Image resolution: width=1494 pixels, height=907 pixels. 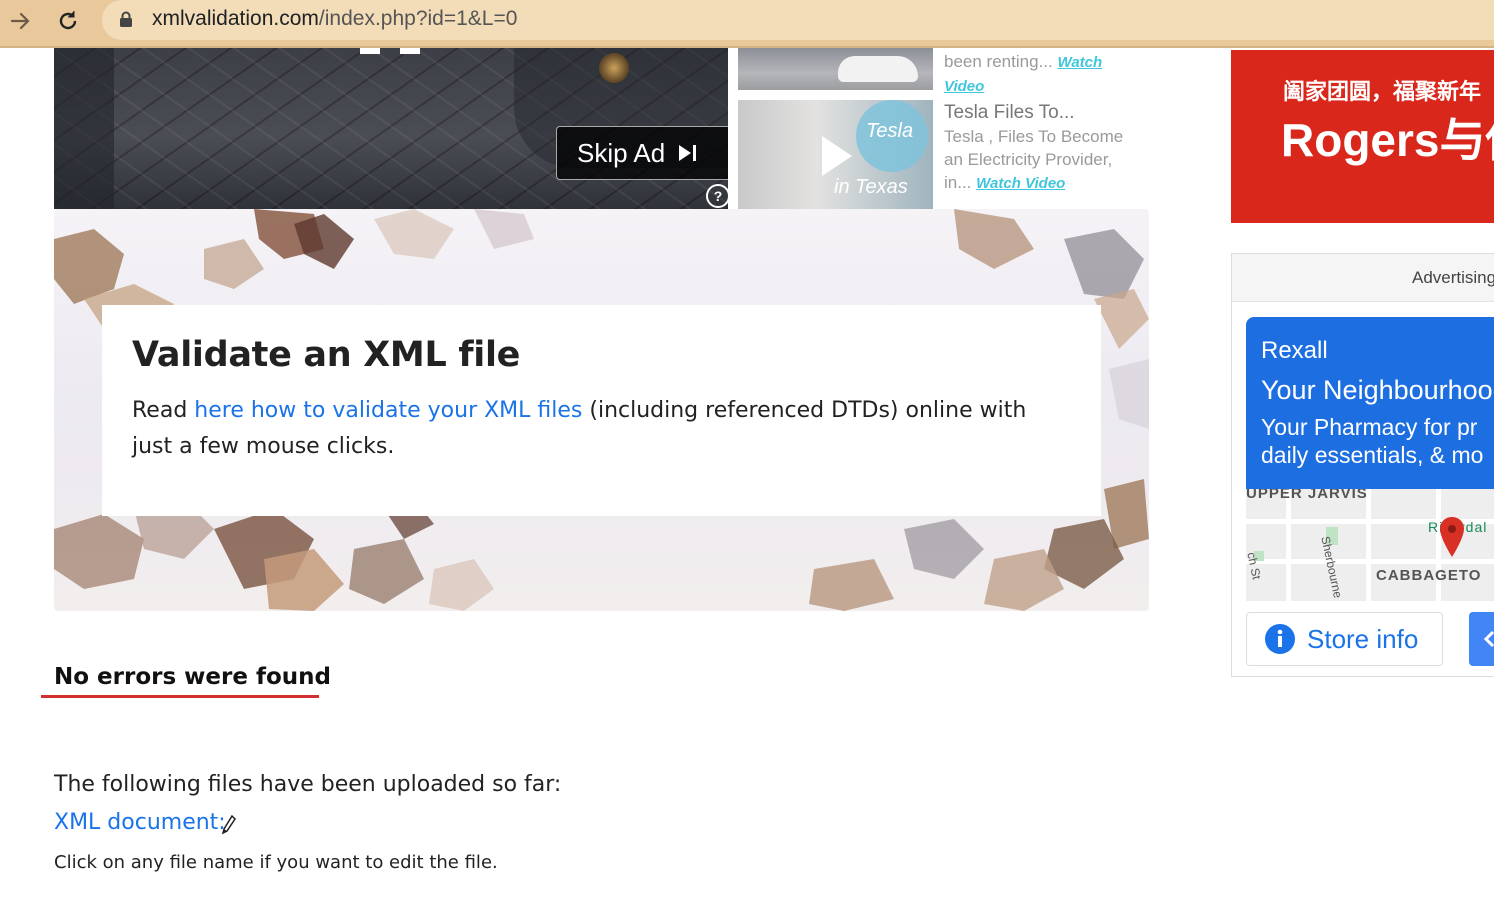 What do you see at coordinates (1294, 350) in the screenshot?
I see `rexall-brand: Rexall` at bounding box center [1294, 350].